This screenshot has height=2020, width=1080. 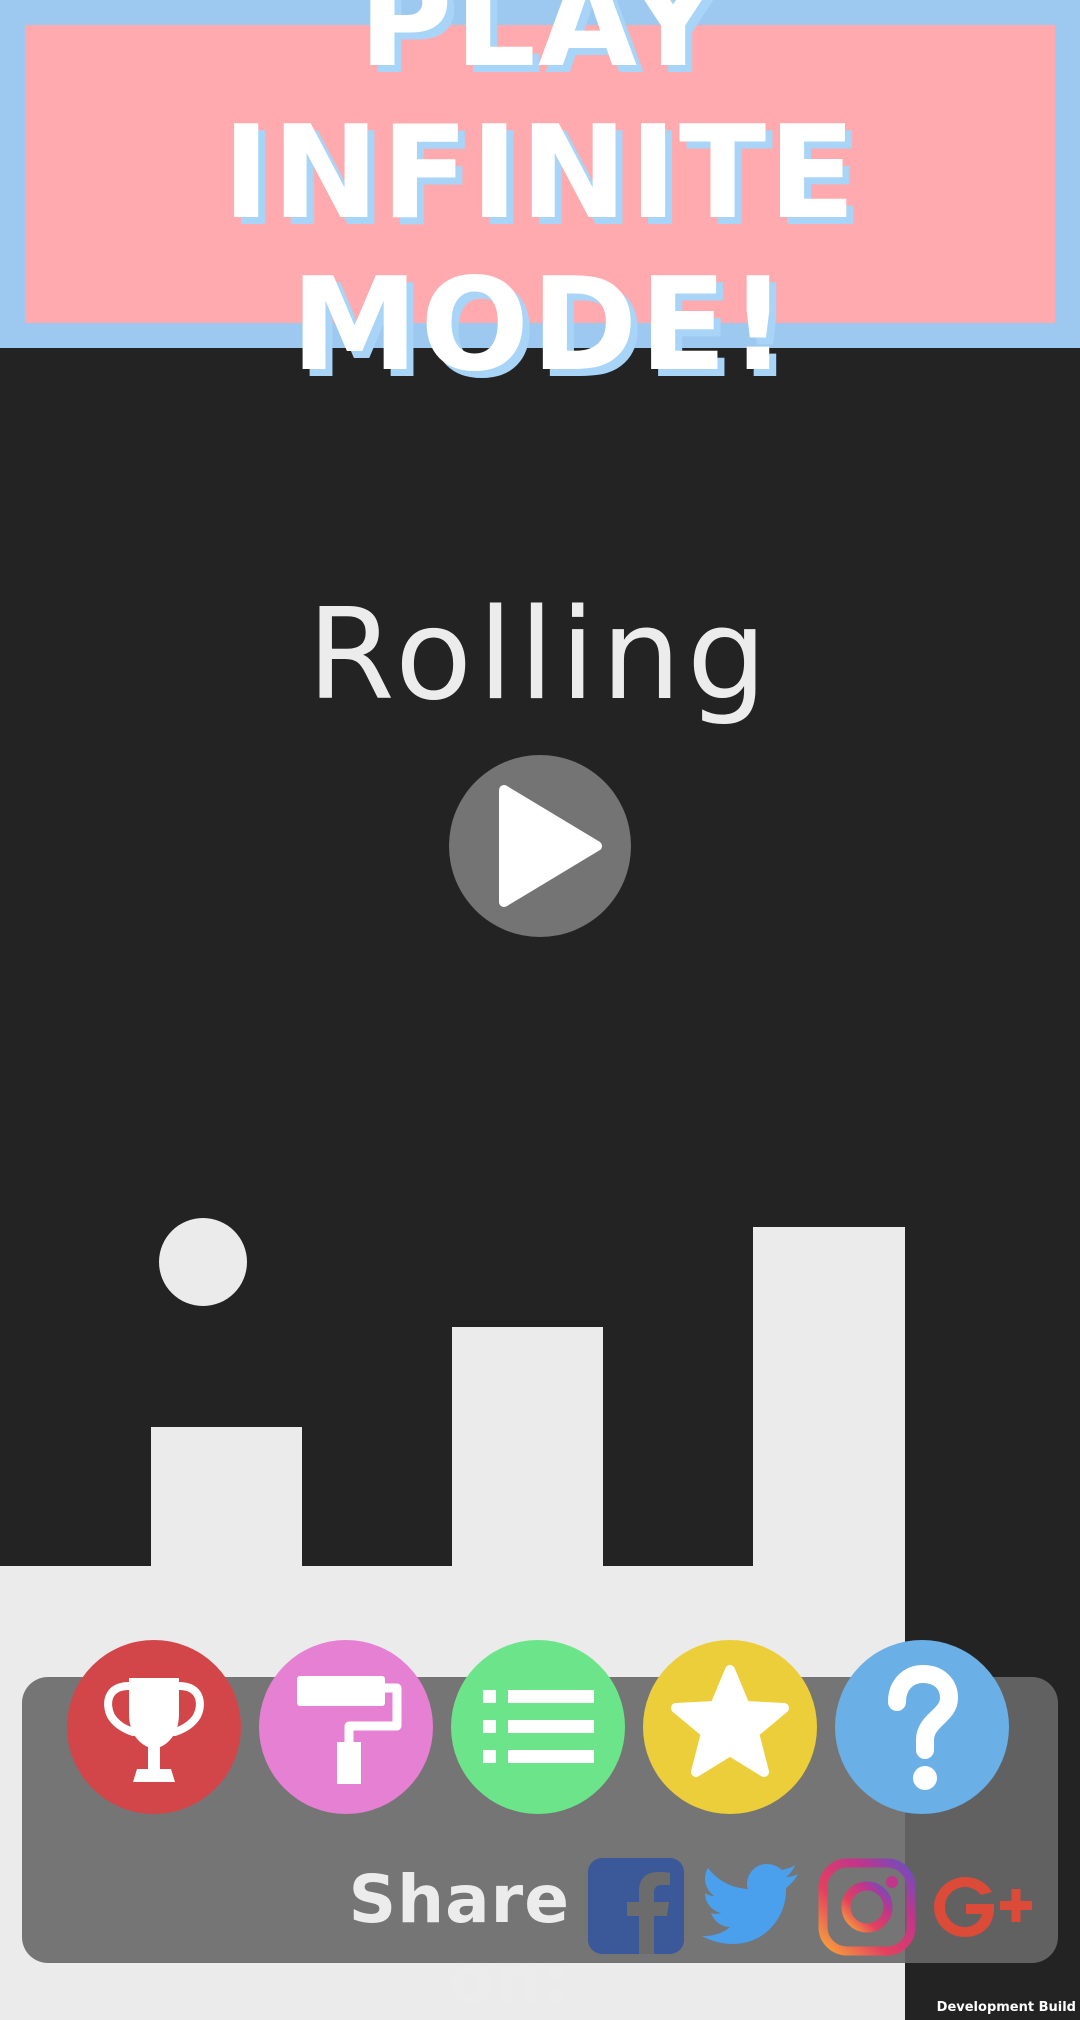 I want to click on skins-button, so click(x=346, y=1727).